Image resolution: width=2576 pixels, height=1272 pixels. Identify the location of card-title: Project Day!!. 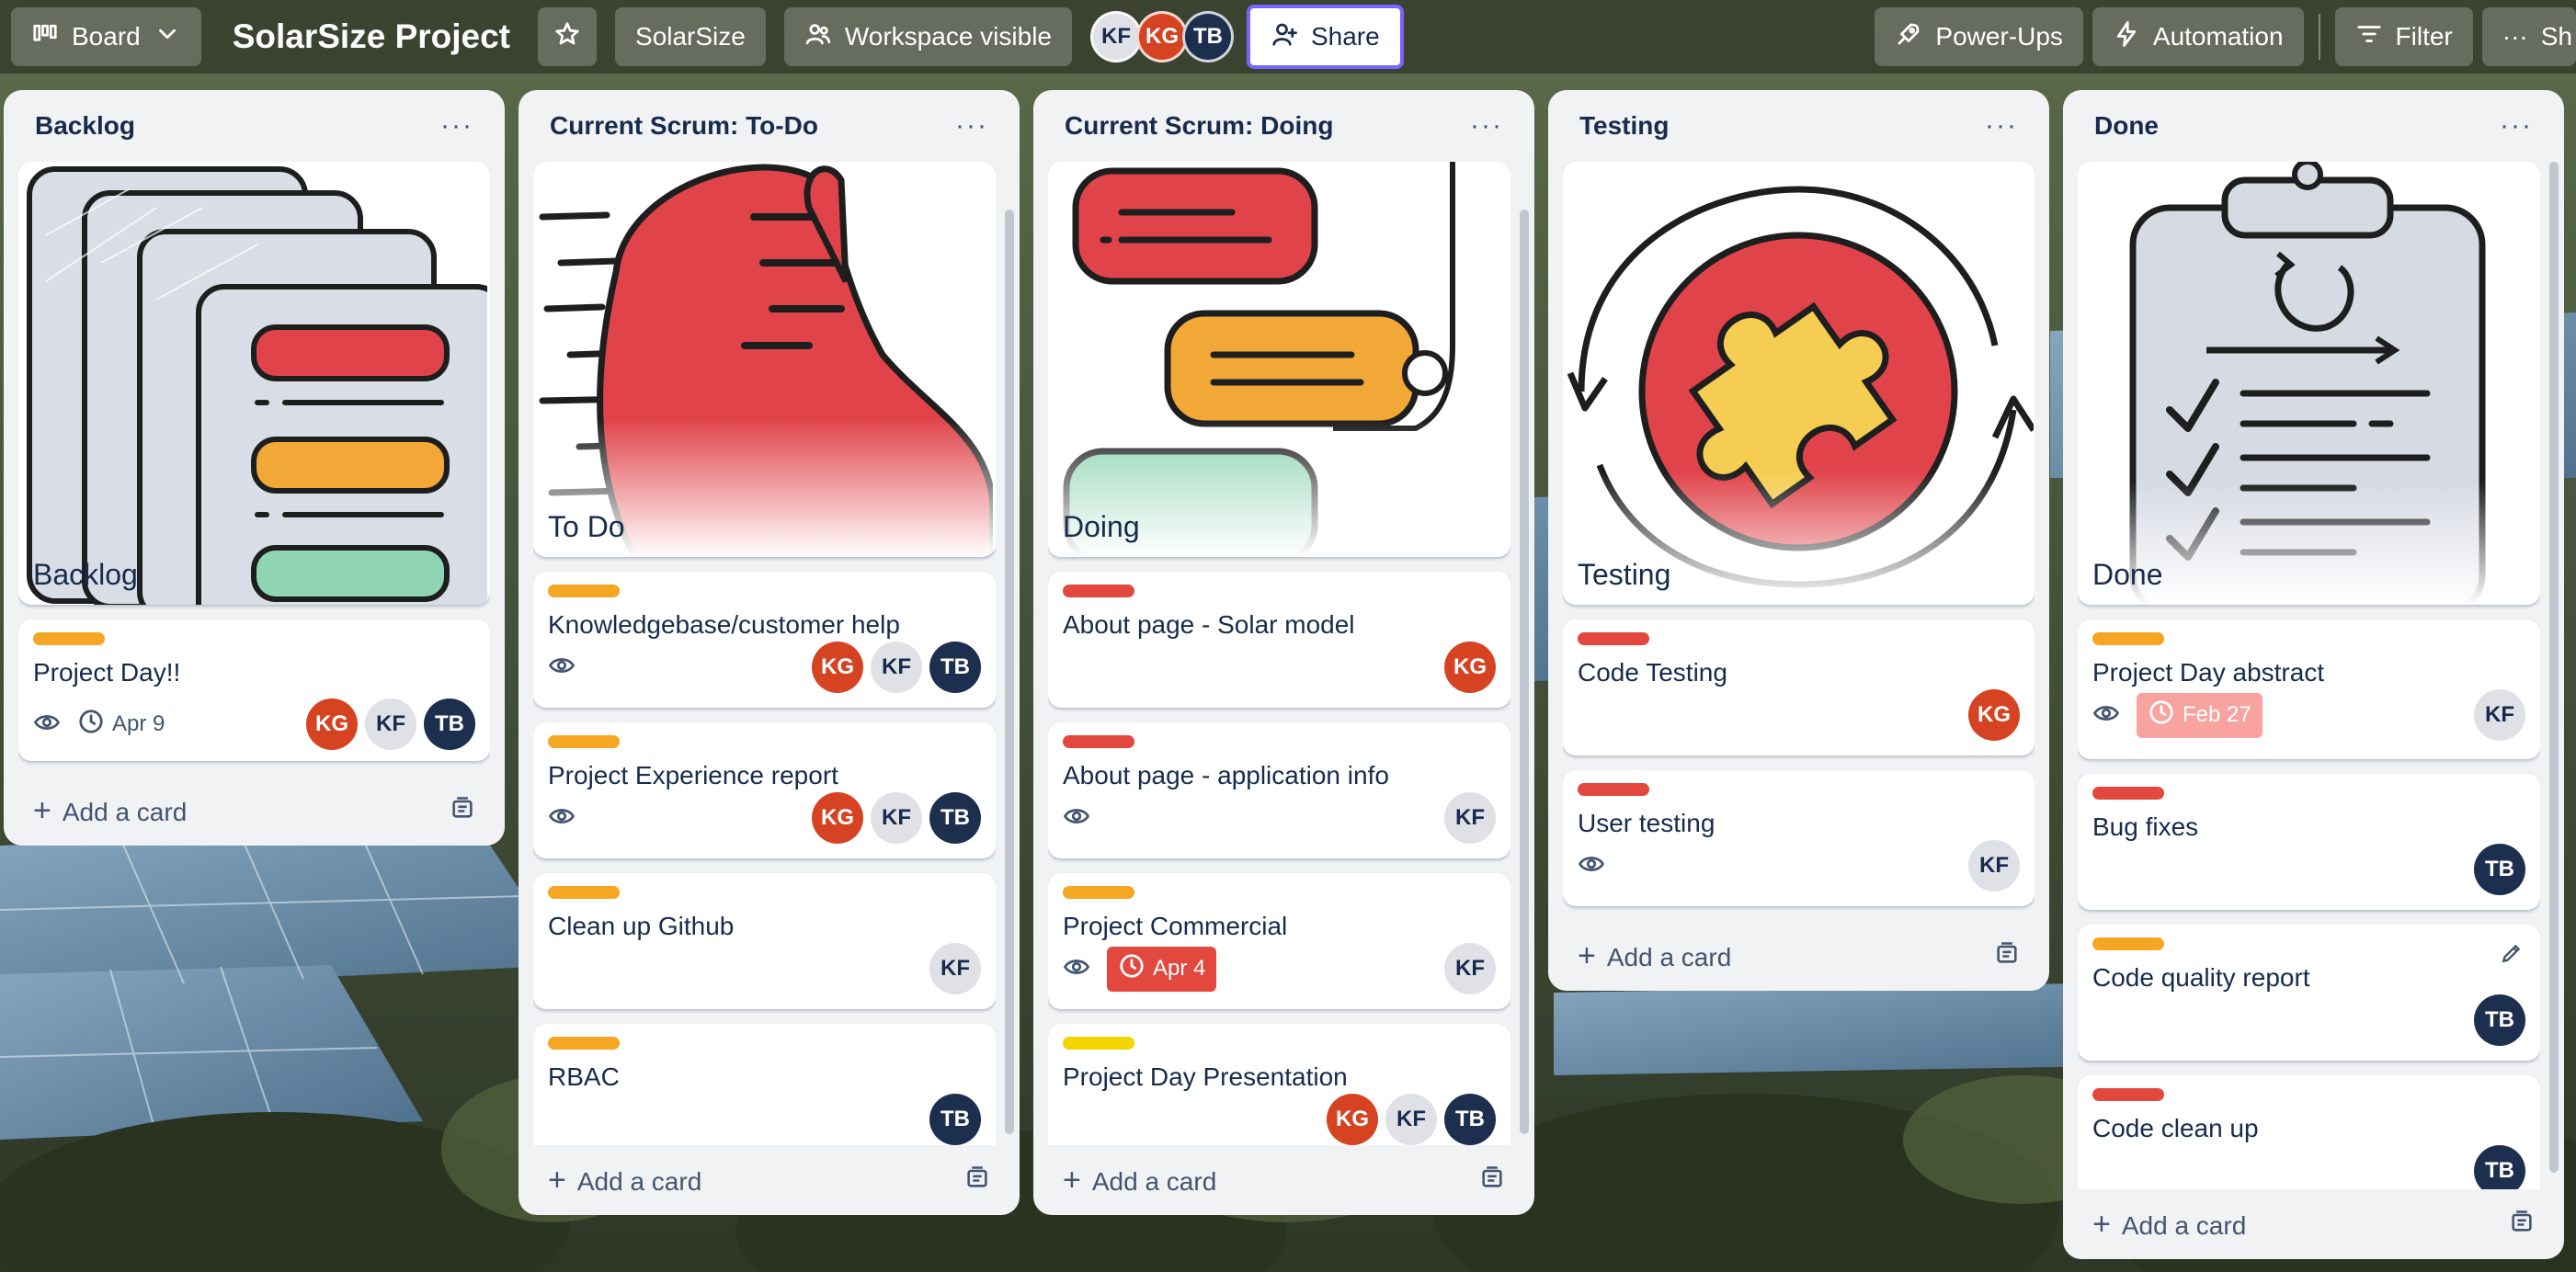
(107, 673).